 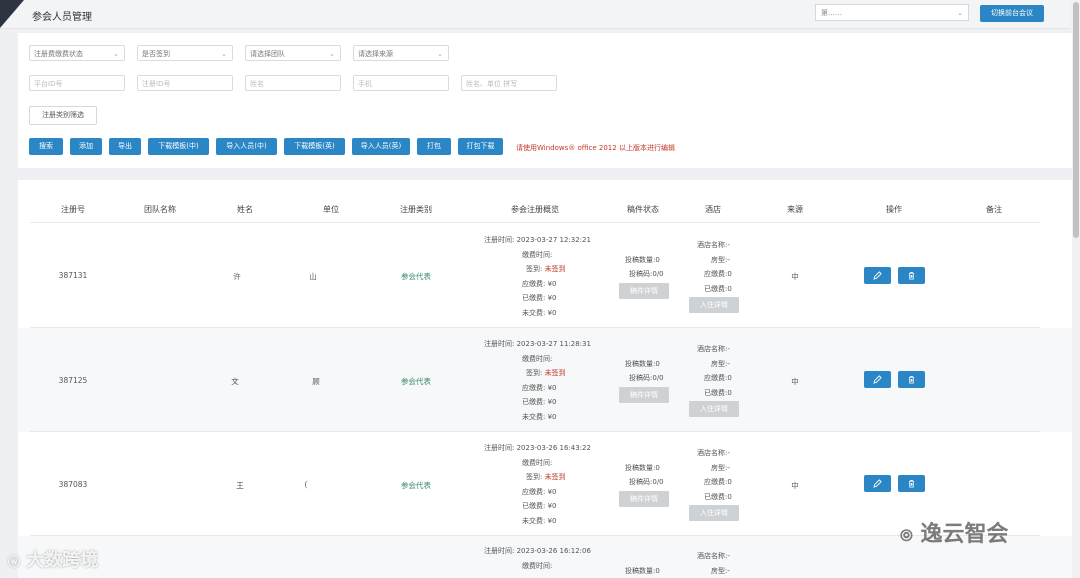 I want to click on export-button: 导出, so click(x=125, y=146).